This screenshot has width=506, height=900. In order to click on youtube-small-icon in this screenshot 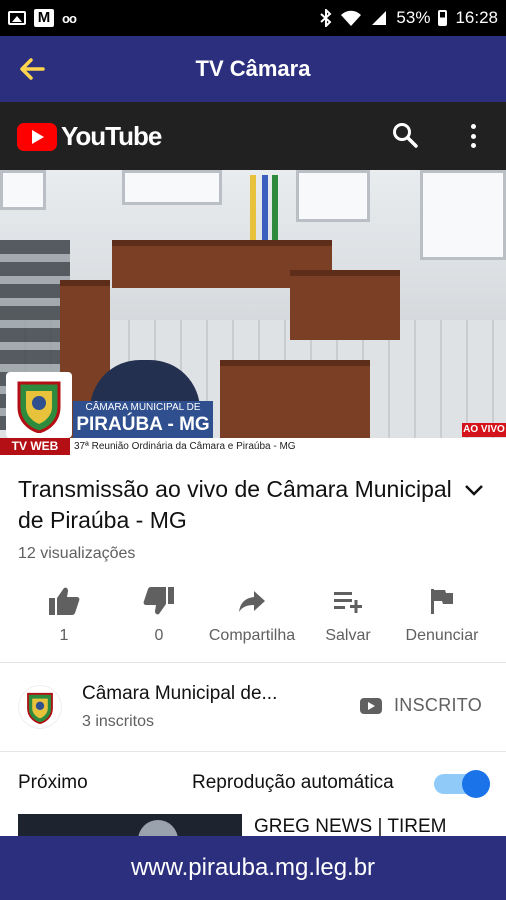, I will do `click(371, 705)`.